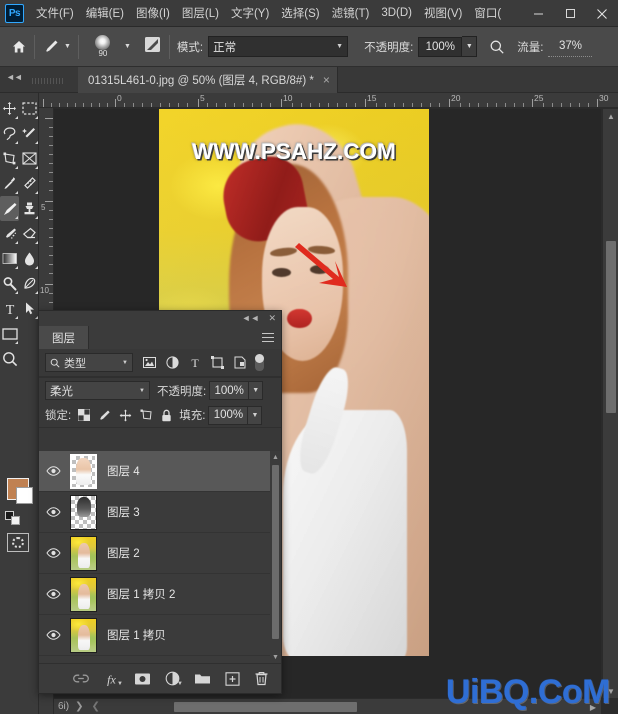 This screenshot has width=618, height=714. Describe the element at coordinates (261, 678) in the screenshot. I see `delete-layer-button` at that location.